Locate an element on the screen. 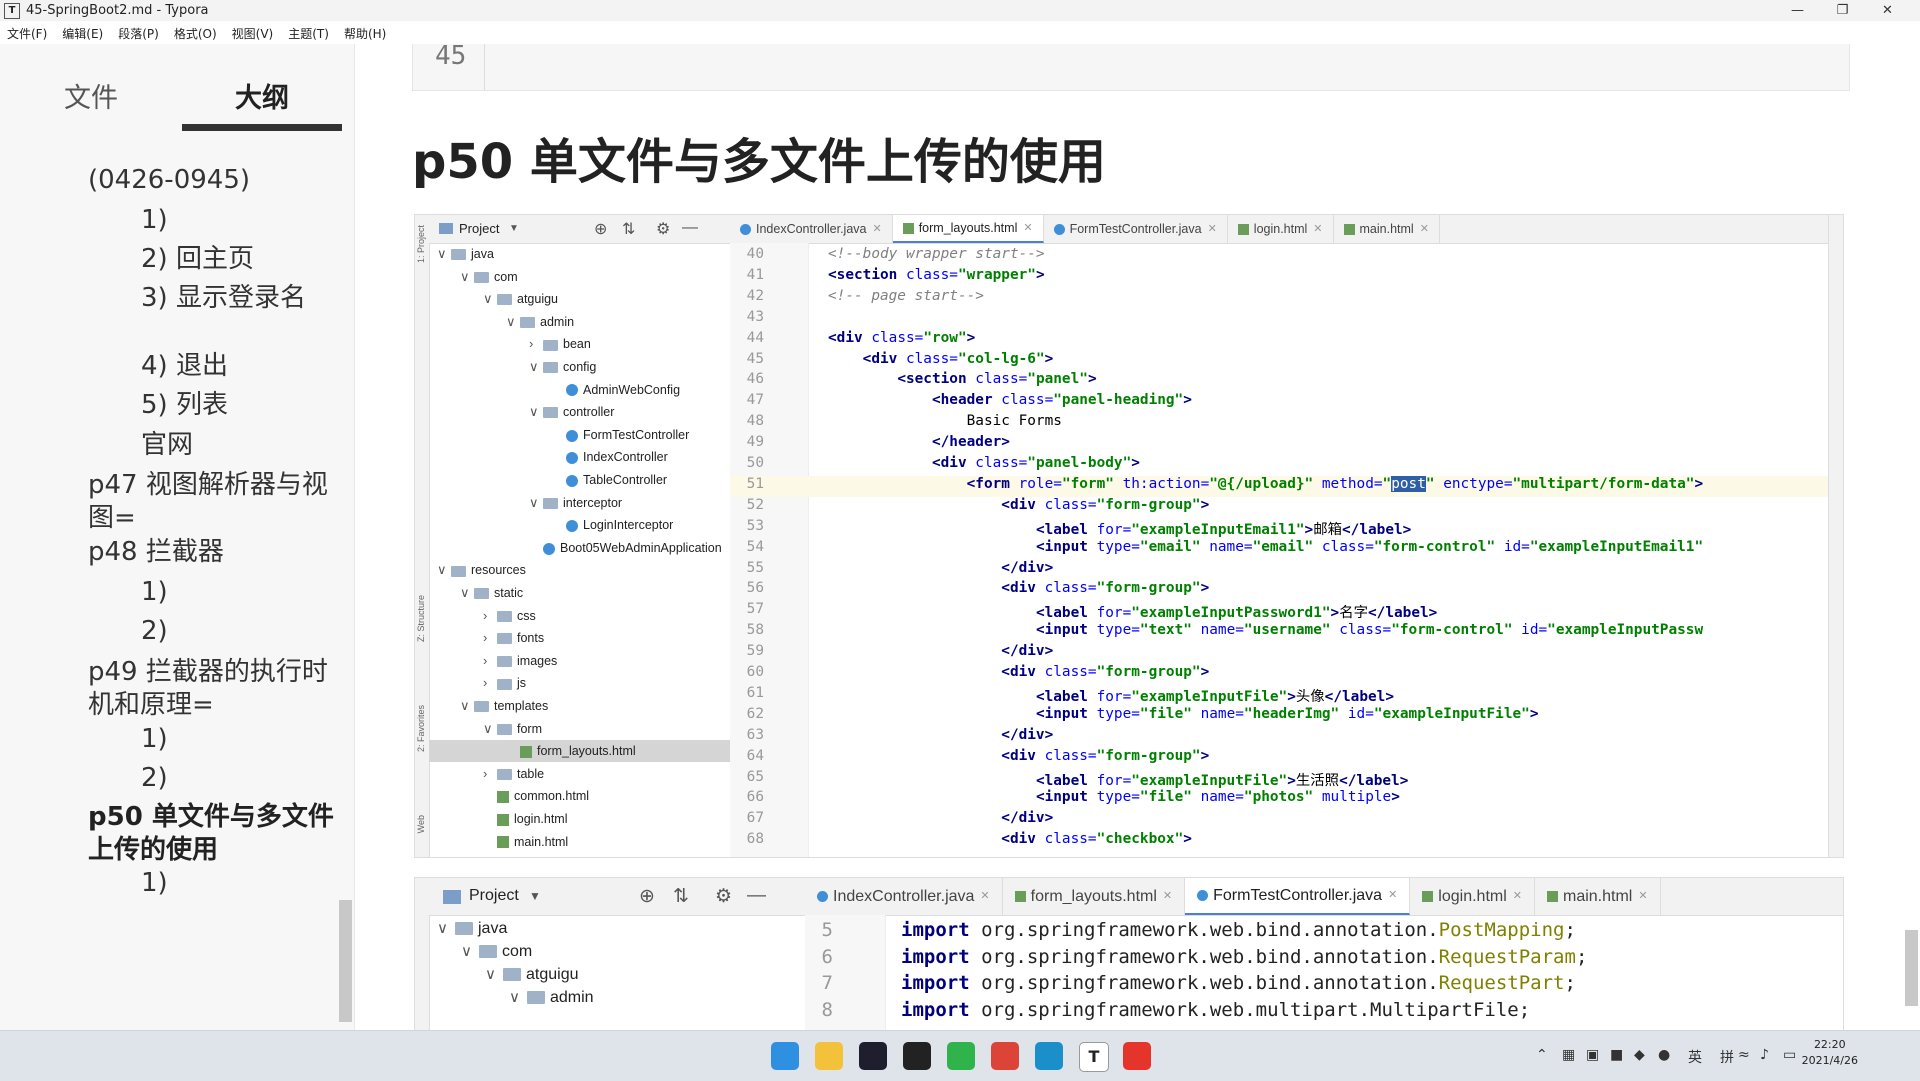  editor-tab: FormTestController.java ✕ is located at coordinates (1298, 896).